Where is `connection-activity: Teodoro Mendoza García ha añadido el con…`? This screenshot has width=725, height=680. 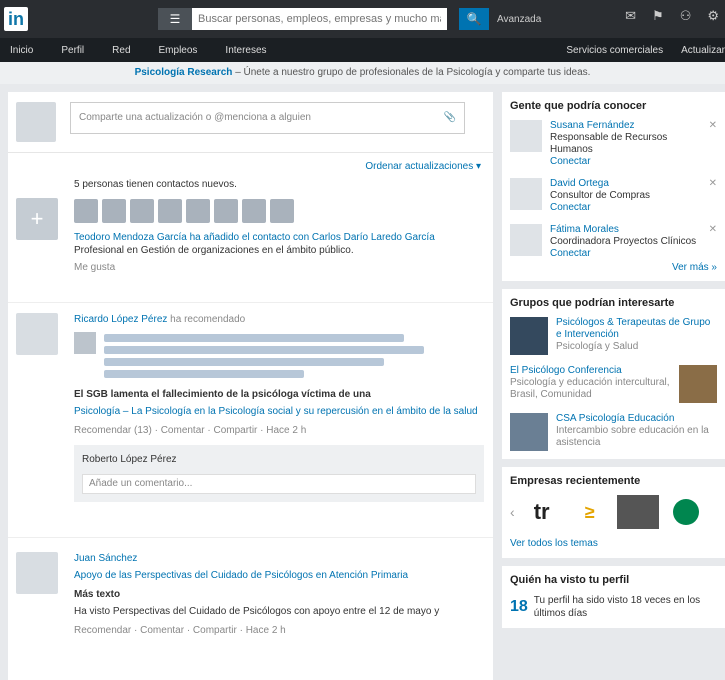 connection-activity: Teodoro Mendoza García ha añadido el con… is located at coordinates (279, 237).